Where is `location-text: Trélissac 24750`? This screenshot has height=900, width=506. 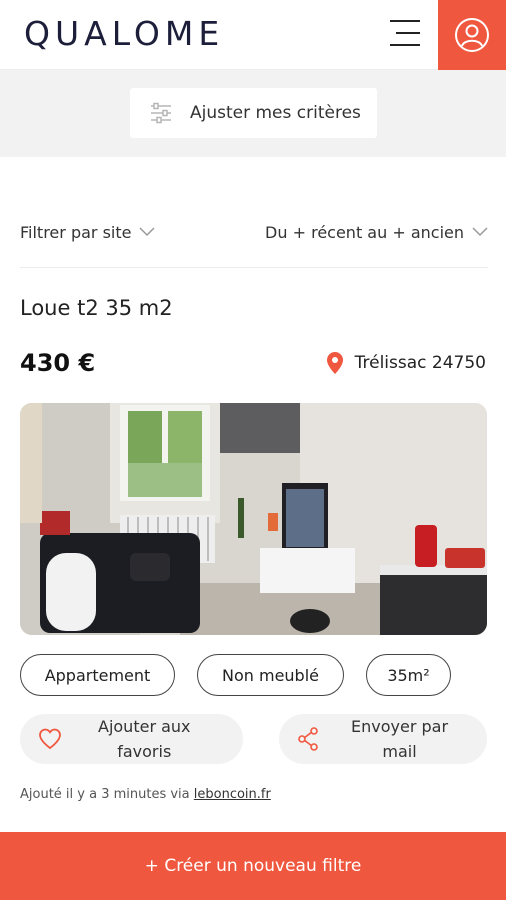
location-text: Trélissac 24750 is located at coordinates (420, 363).